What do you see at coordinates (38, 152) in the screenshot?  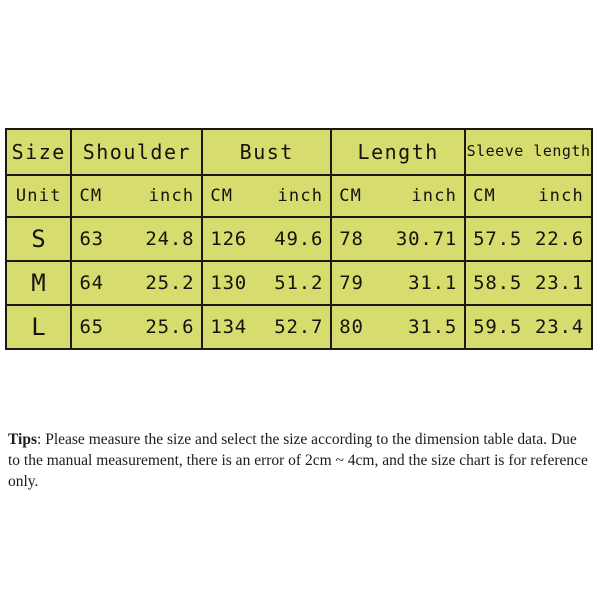 I see `header-size: Size` at bounding box center [38, 152].